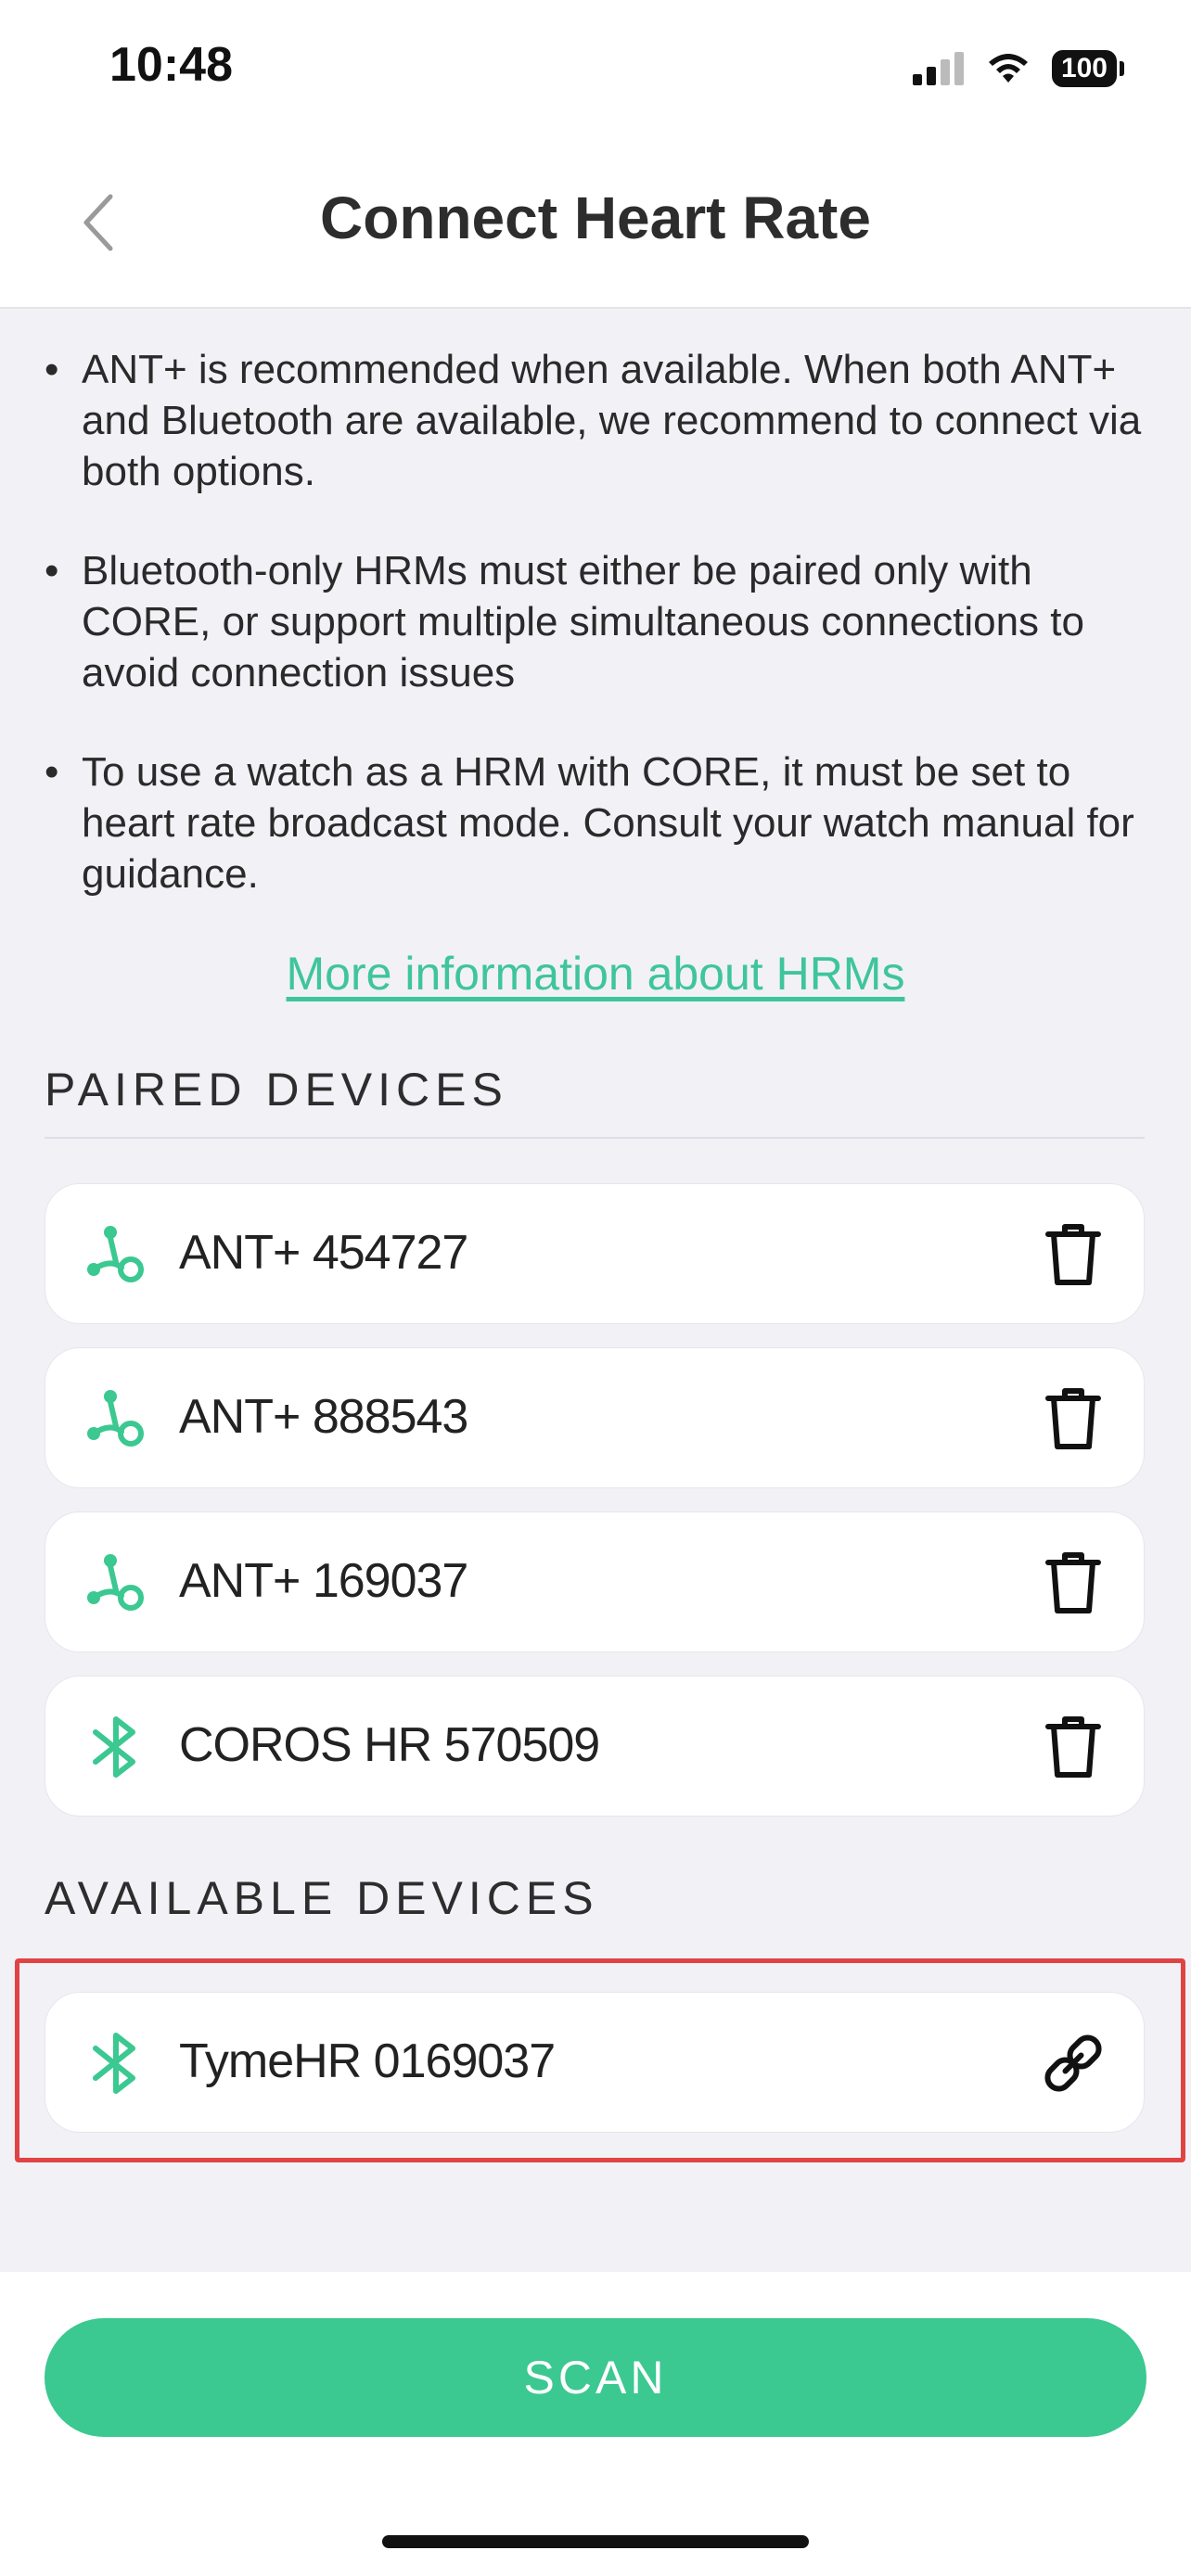  I want to click on battery-indicator: 100, so click(1088, 68).